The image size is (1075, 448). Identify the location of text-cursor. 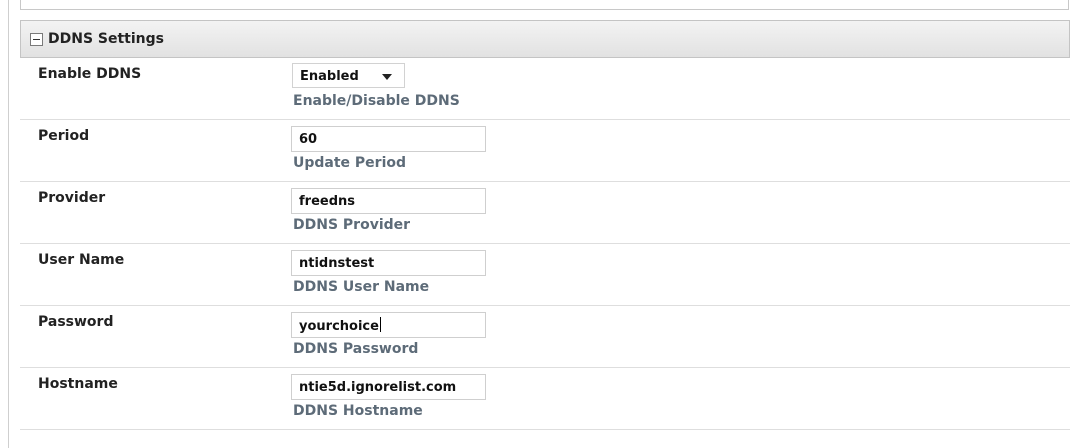
(380, 324).